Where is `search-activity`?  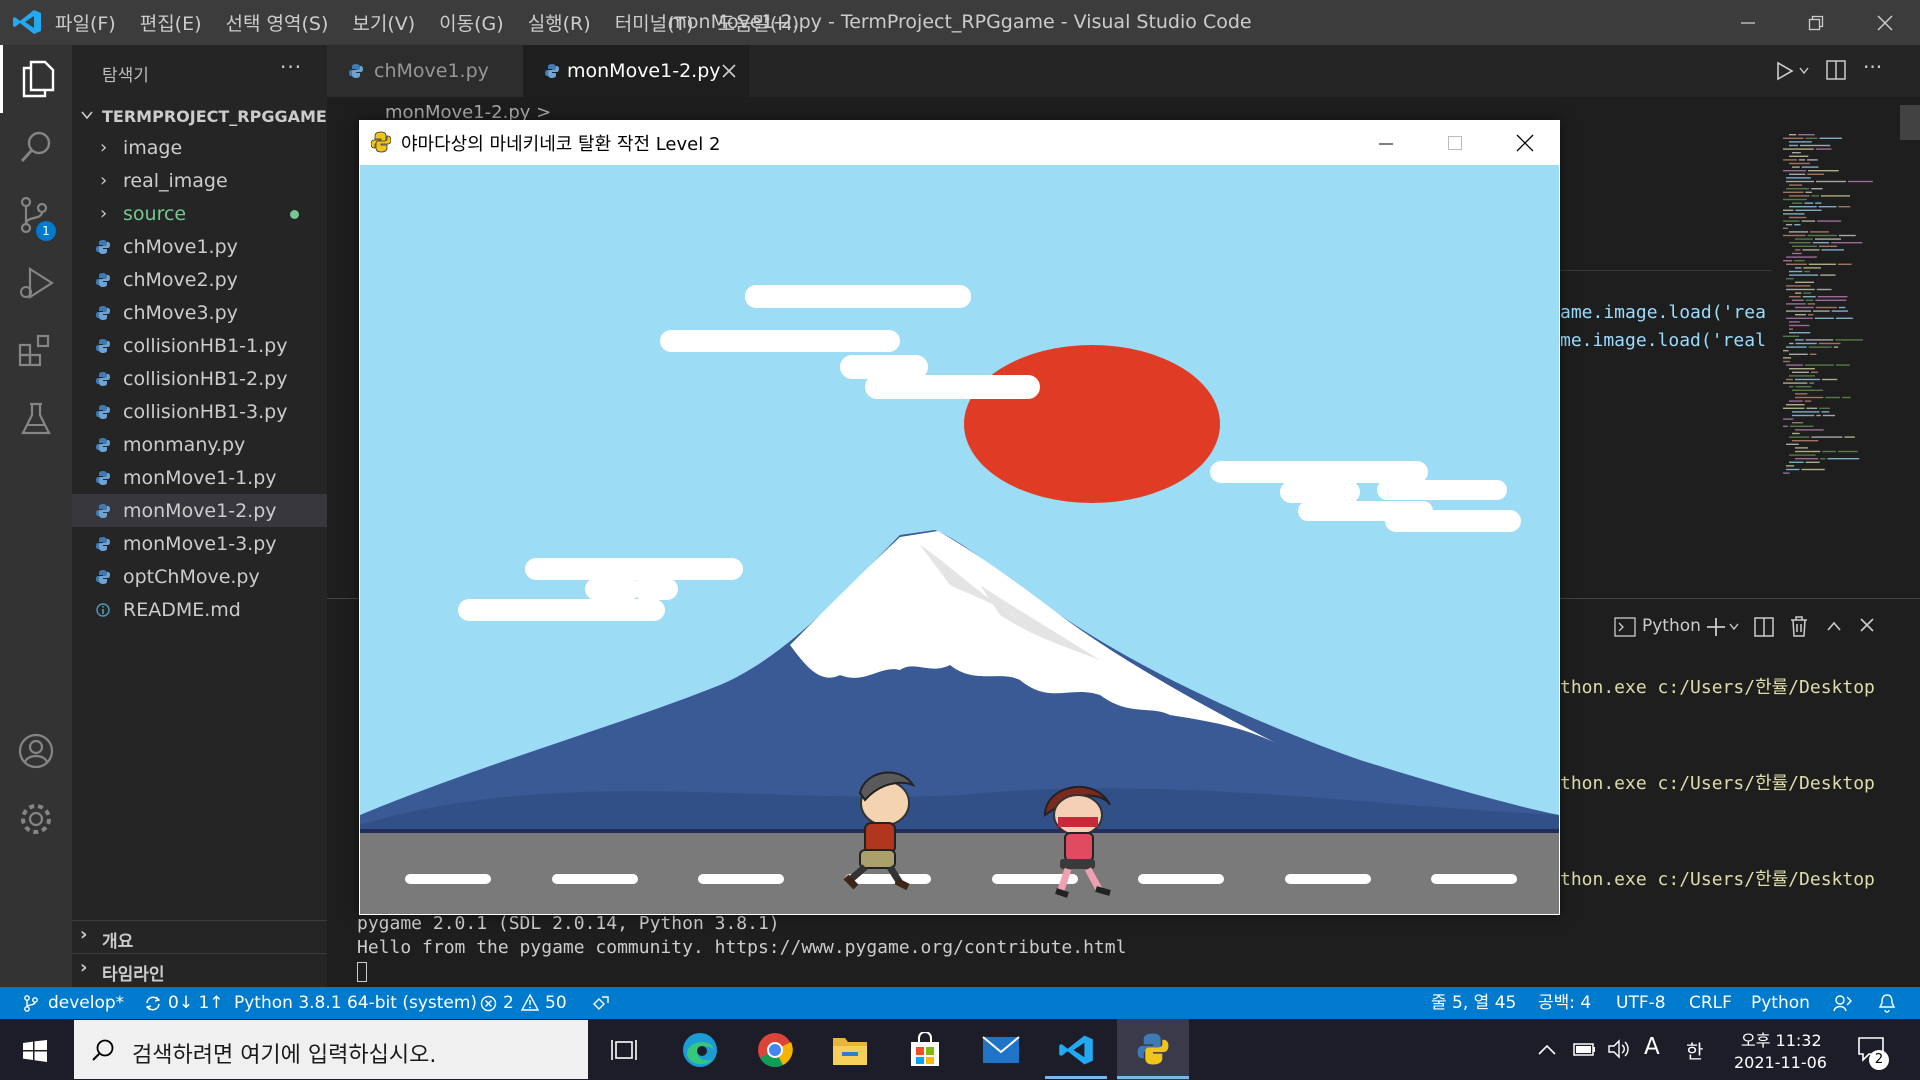 search-activity is located at coordinates (36, 147).